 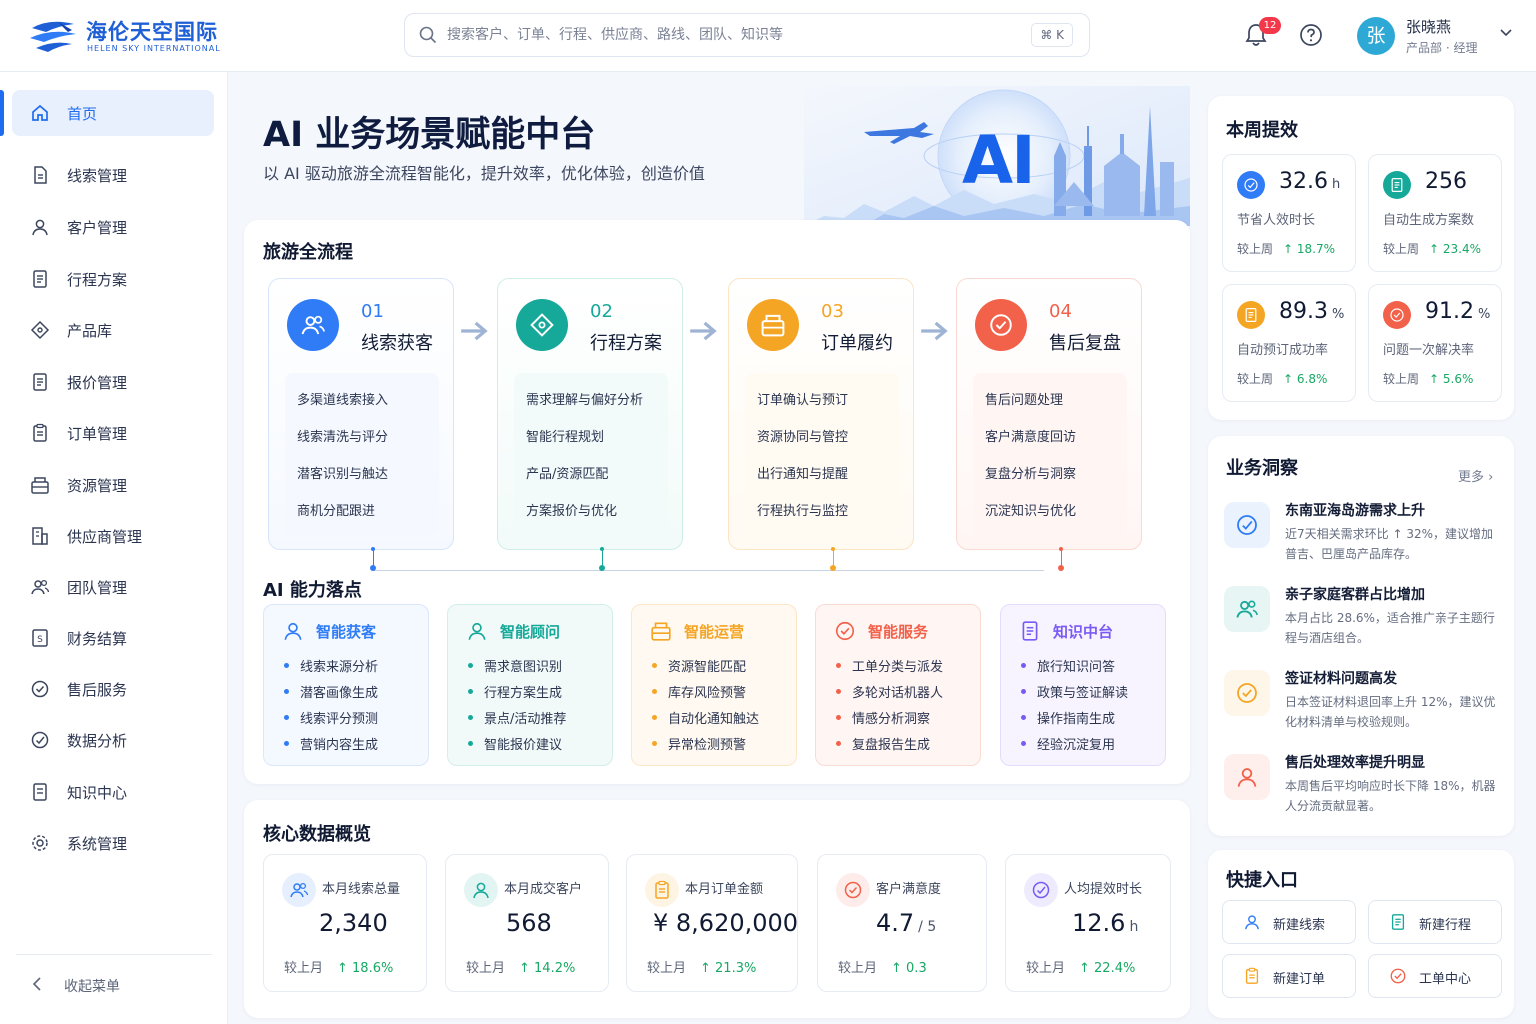 I want to click on flow-step-1: 01 线索获客 多渠道线索接入 线索清洗与评分 潜客识别与触达 商机分配跟进, so click(x=361, y=414).